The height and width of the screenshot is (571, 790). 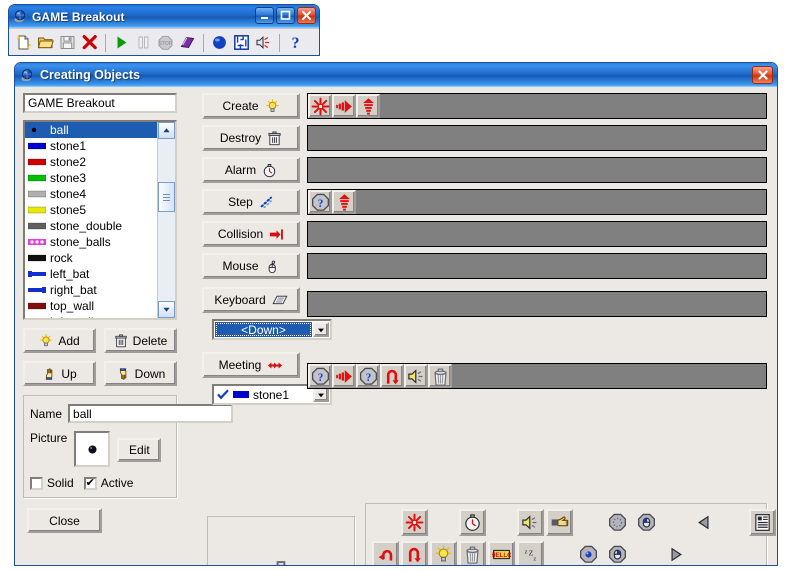 I want to click on explode-action, so click(x=414, y=522).